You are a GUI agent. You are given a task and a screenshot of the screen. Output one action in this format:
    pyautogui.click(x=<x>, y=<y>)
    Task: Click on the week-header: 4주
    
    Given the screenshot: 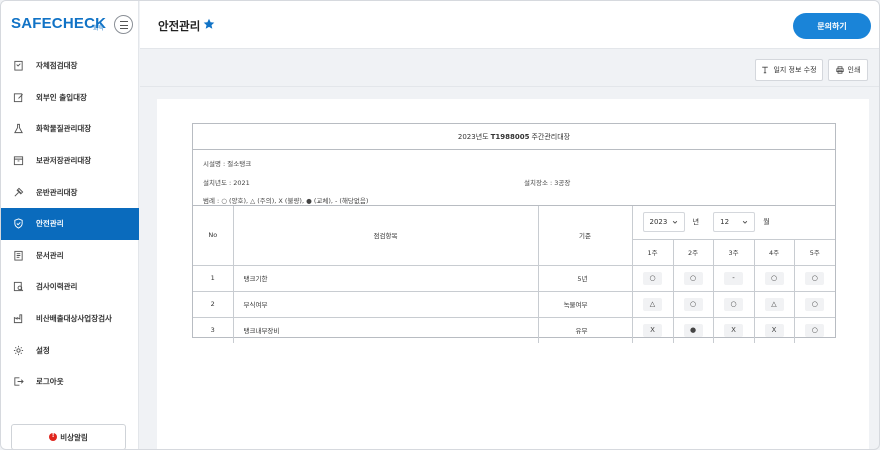 What is the action you would take?
    pyautogui.click(x=774, y=252)
    